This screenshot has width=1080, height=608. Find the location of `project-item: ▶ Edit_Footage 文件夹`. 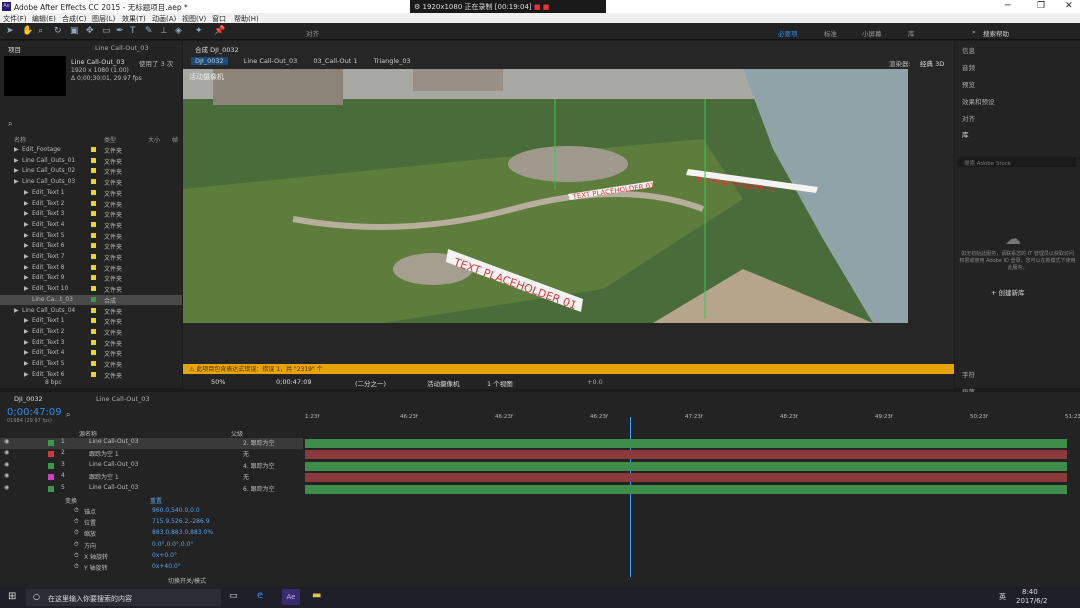

project-item: ▶ Edit_Footage 文件夹 is located at coordinates (91, 150).